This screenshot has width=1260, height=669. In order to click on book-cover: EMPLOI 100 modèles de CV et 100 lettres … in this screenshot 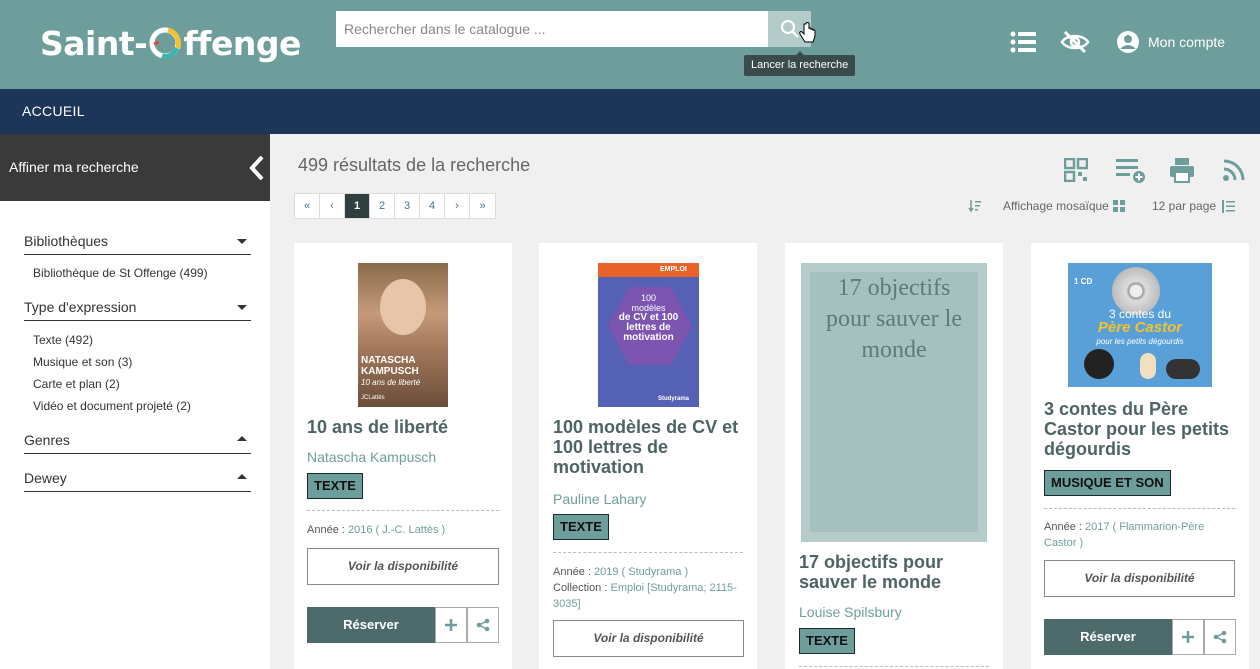, I will do `click(648, 335)`.